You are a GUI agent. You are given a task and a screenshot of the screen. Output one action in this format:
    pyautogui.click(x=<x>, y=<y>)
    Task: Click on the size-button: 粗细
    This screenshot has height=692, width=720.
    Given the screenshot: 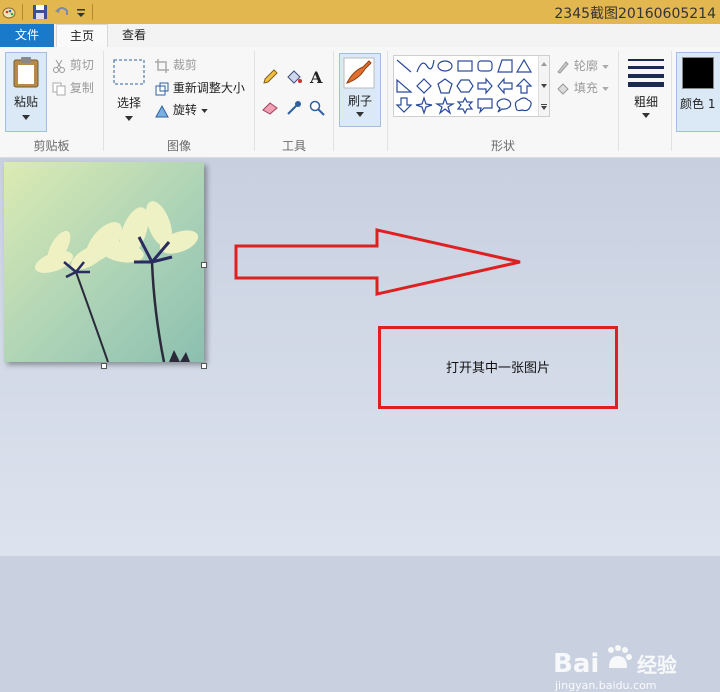 What is the action you would take?
    pyautogui.click(x=646, y=91)
    